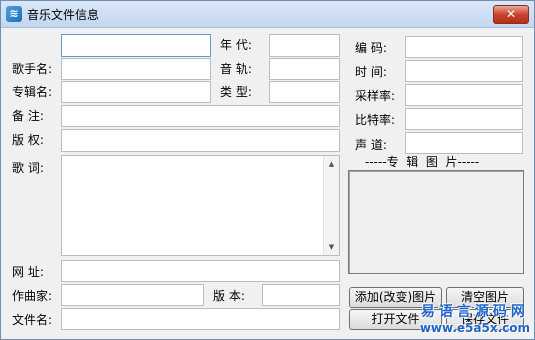 The image size is (535, 340). I want to click on track-field, so click(304, 69).